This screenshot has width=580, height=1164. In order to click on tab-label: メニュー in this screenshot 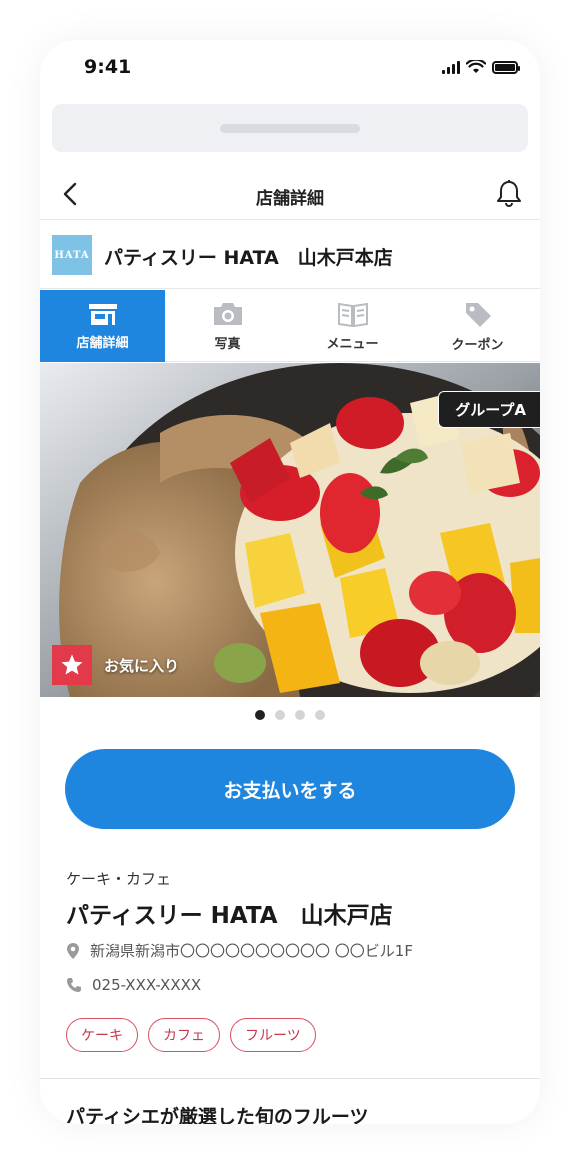, I will do `click(352, 344)`.